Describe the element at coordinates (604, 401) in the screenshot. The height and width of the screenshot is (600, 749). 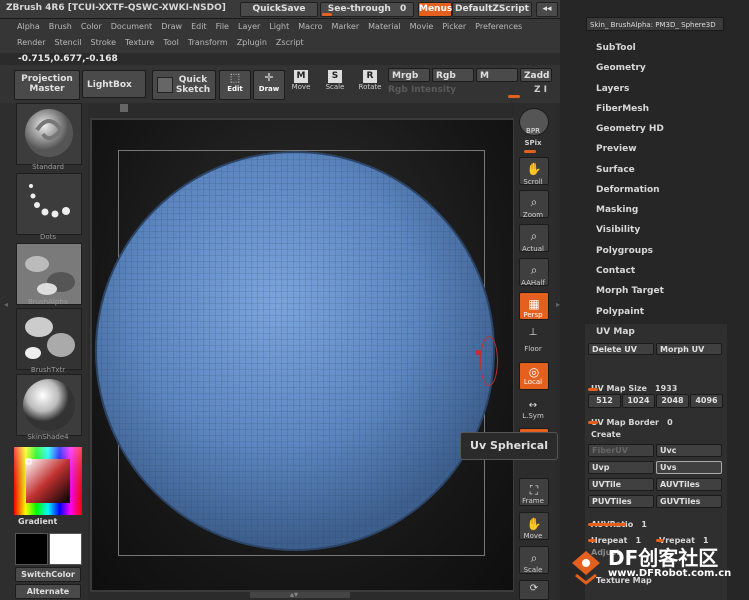
I see `uv-size-512-button: 512` at that location.